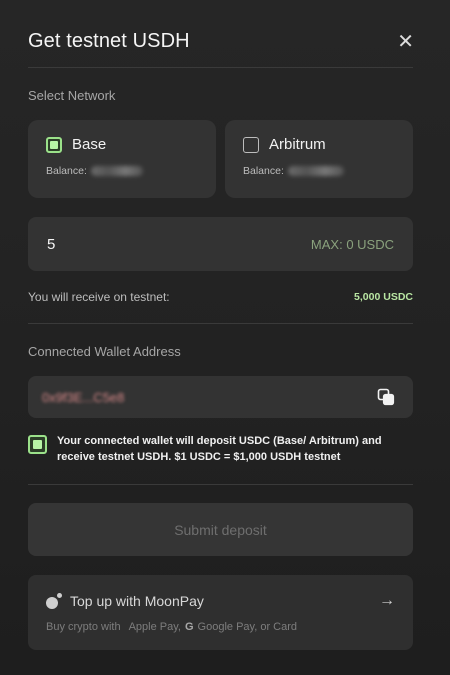  Describe the element at coordinates (104, 351) in the screenshot. I see `wallet-address-label: Connected Wallet Address` at that location.